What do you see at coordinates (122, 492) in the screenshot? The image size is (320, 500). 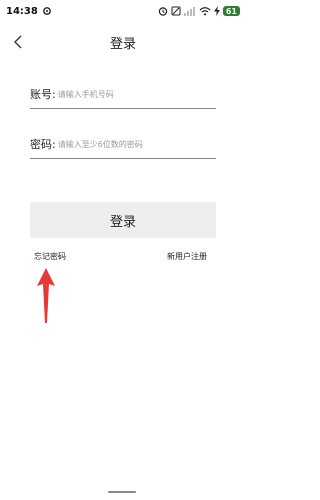 I see `home-indicator` at bounding box center [122, 492].